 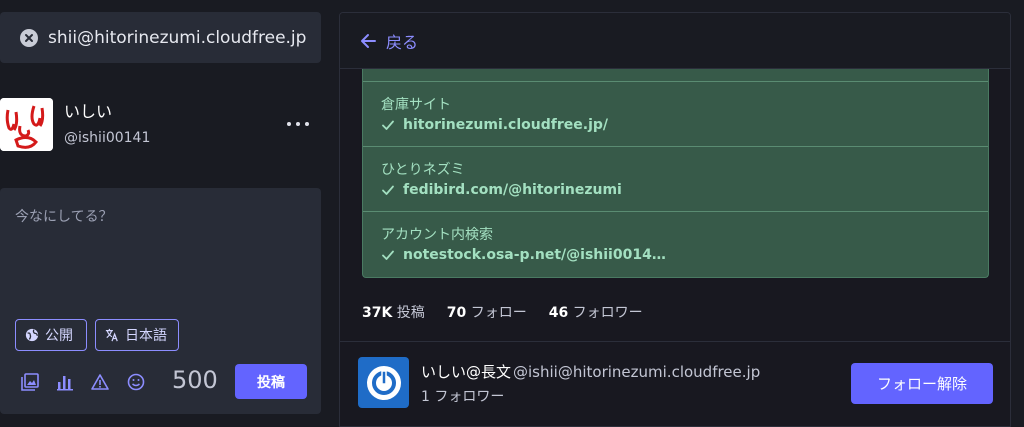 What do you see at coordinates (271, 381) in the screenshot?
I see `post-button: 投稿` at bounding box center [271, 381].